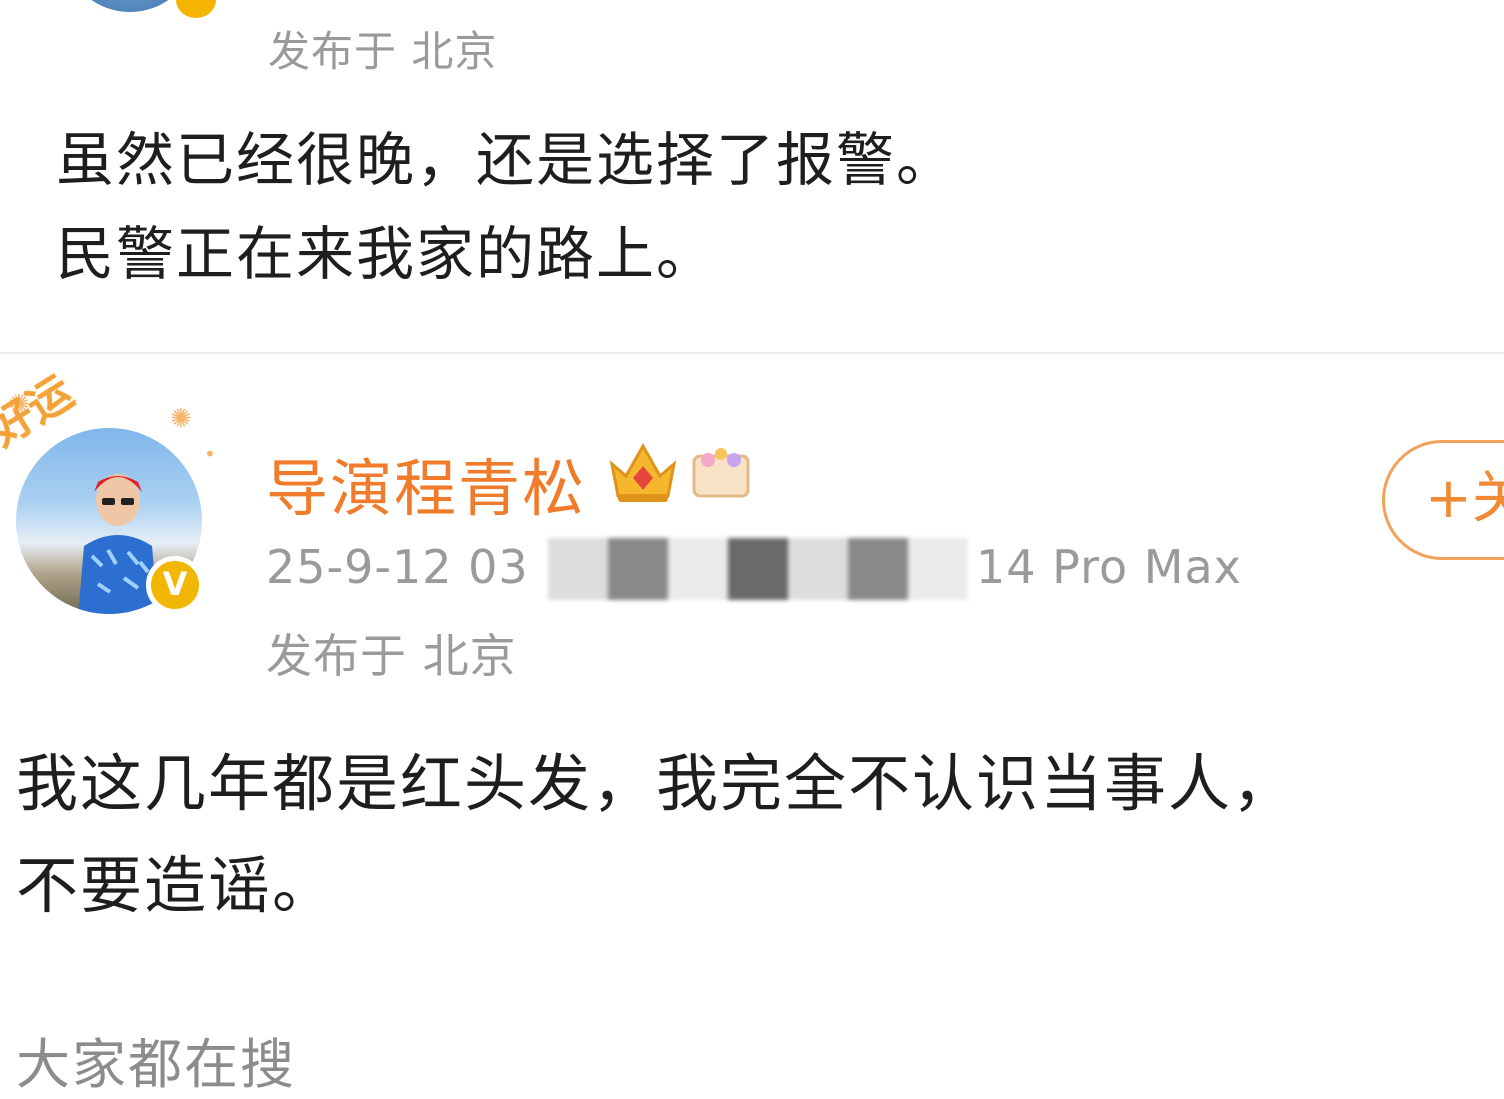  Describe the element at coordinates (383, 51) in the screenshot. I see `prev-post-location: 发布于 北京` at that location.